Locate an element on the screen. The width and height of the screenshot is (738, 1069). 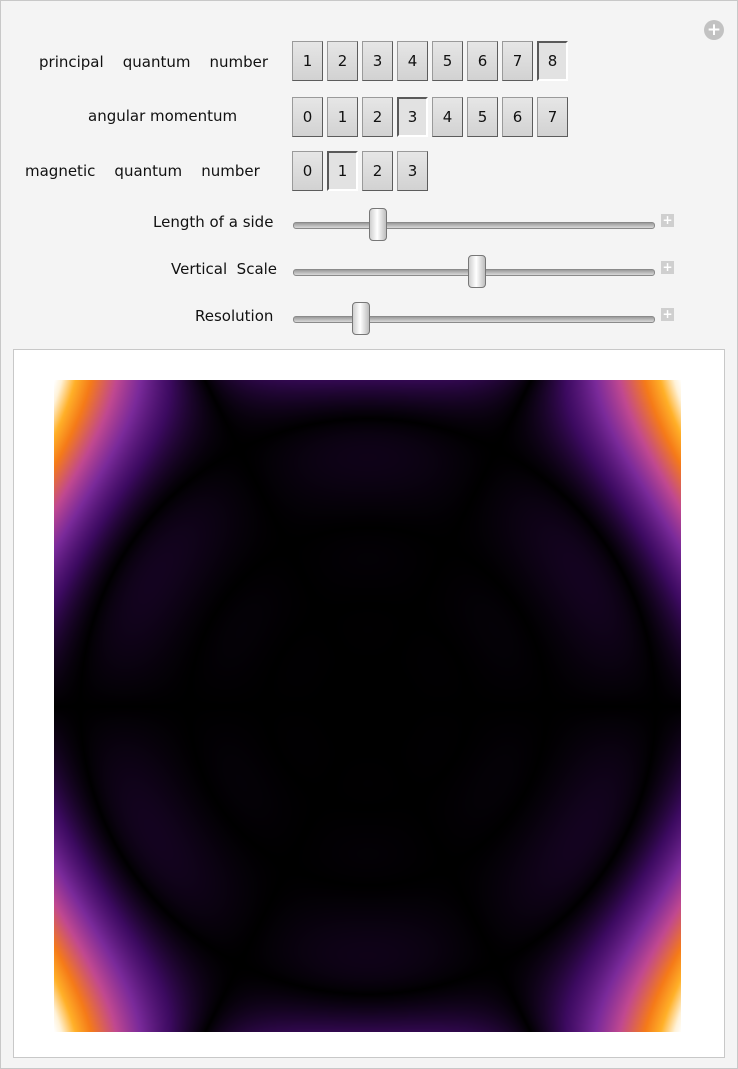
angular-option-button: 2 is located at coordinates (377, 117).